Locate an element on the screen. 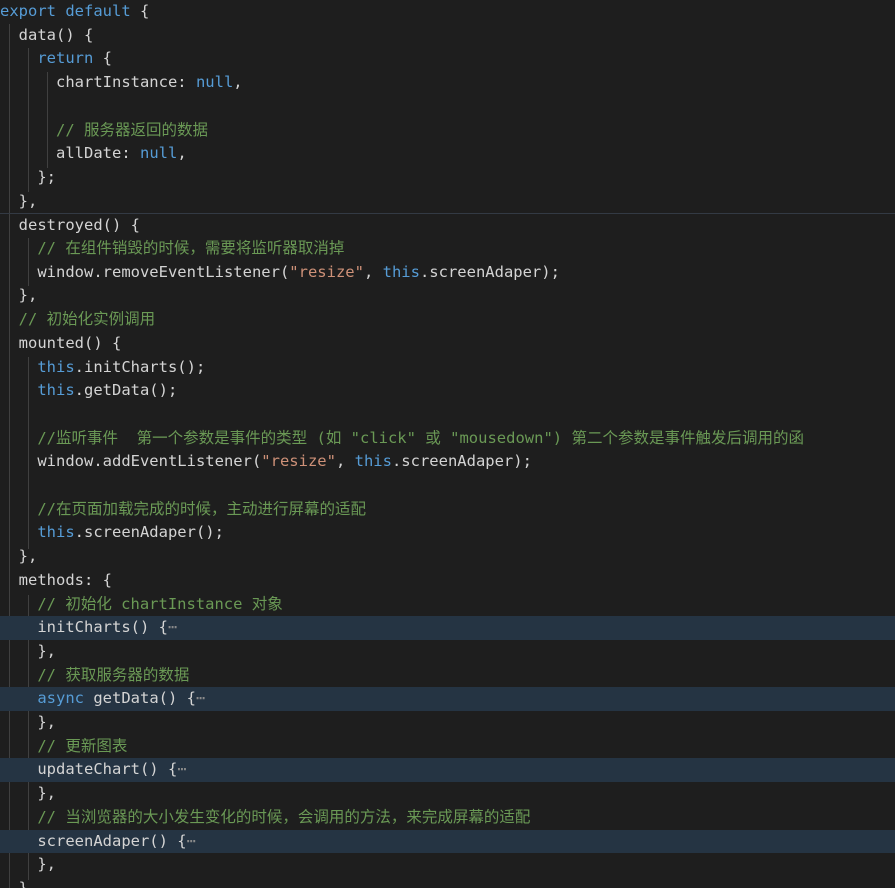  keyword-token: default is located at coordinates (98, 11).